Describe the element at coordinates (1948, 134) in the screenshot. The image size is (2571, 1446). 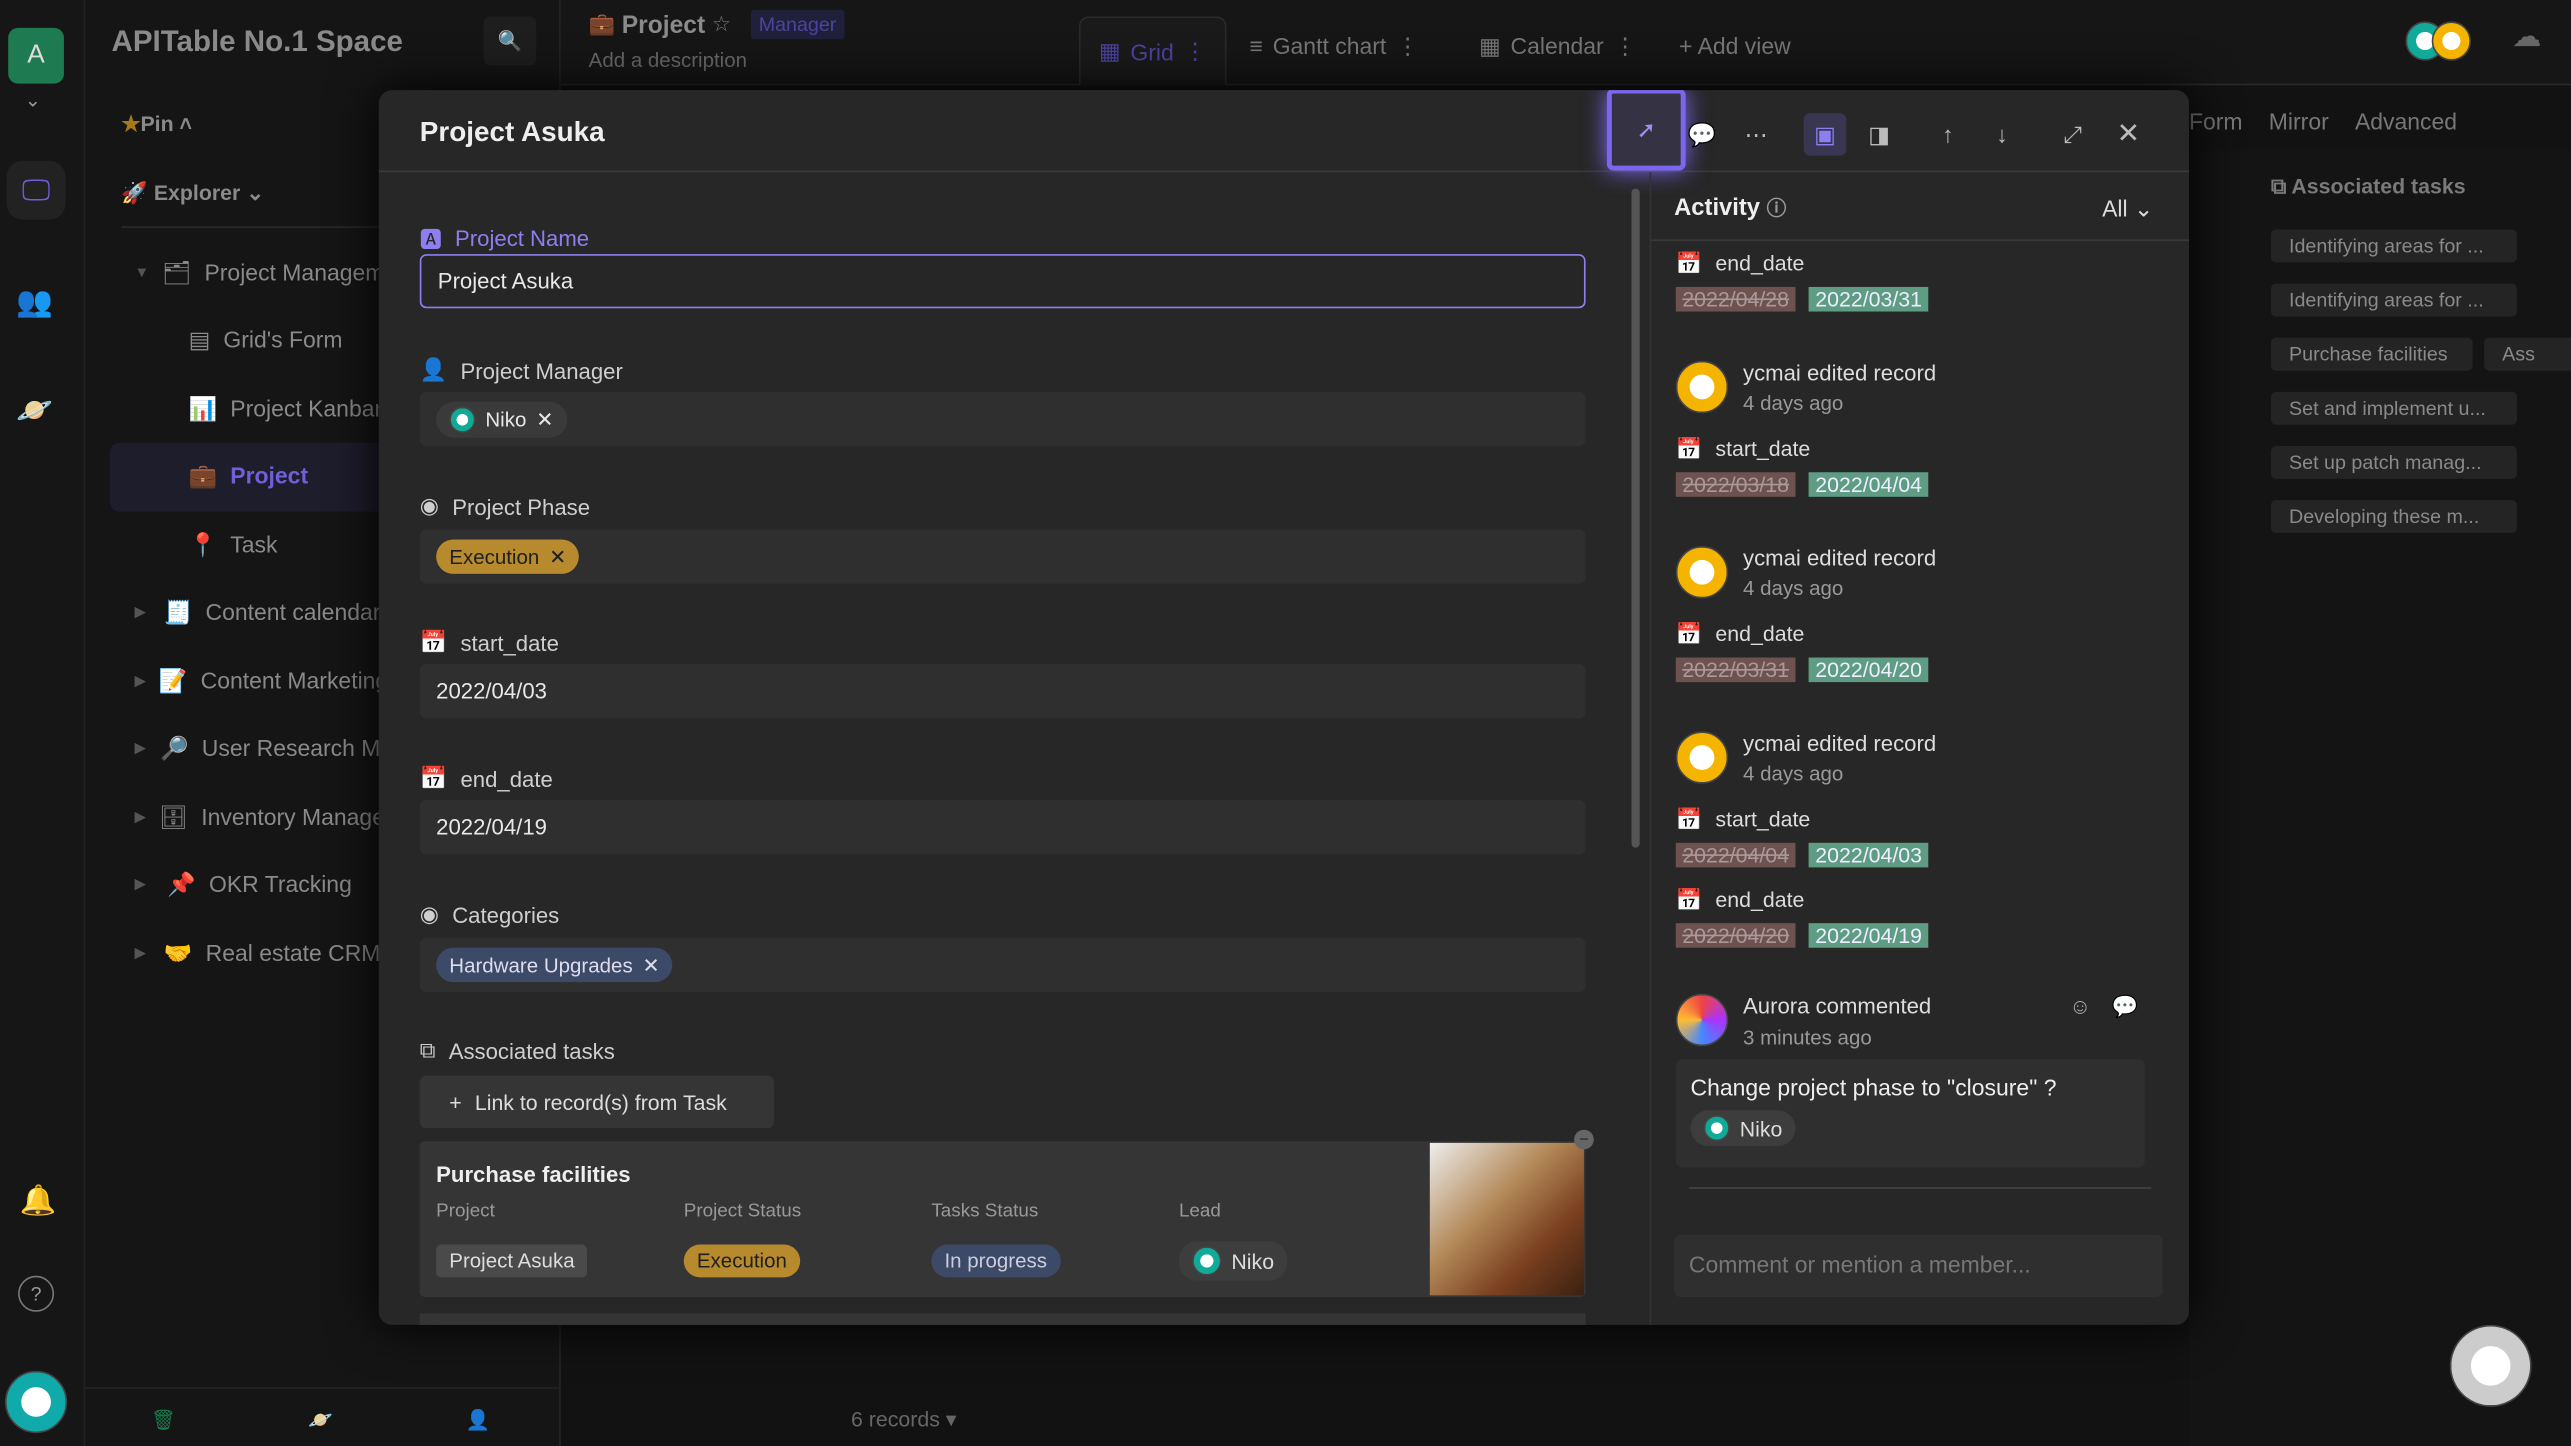
I see `arrow-up-icon: ↑` at that location.